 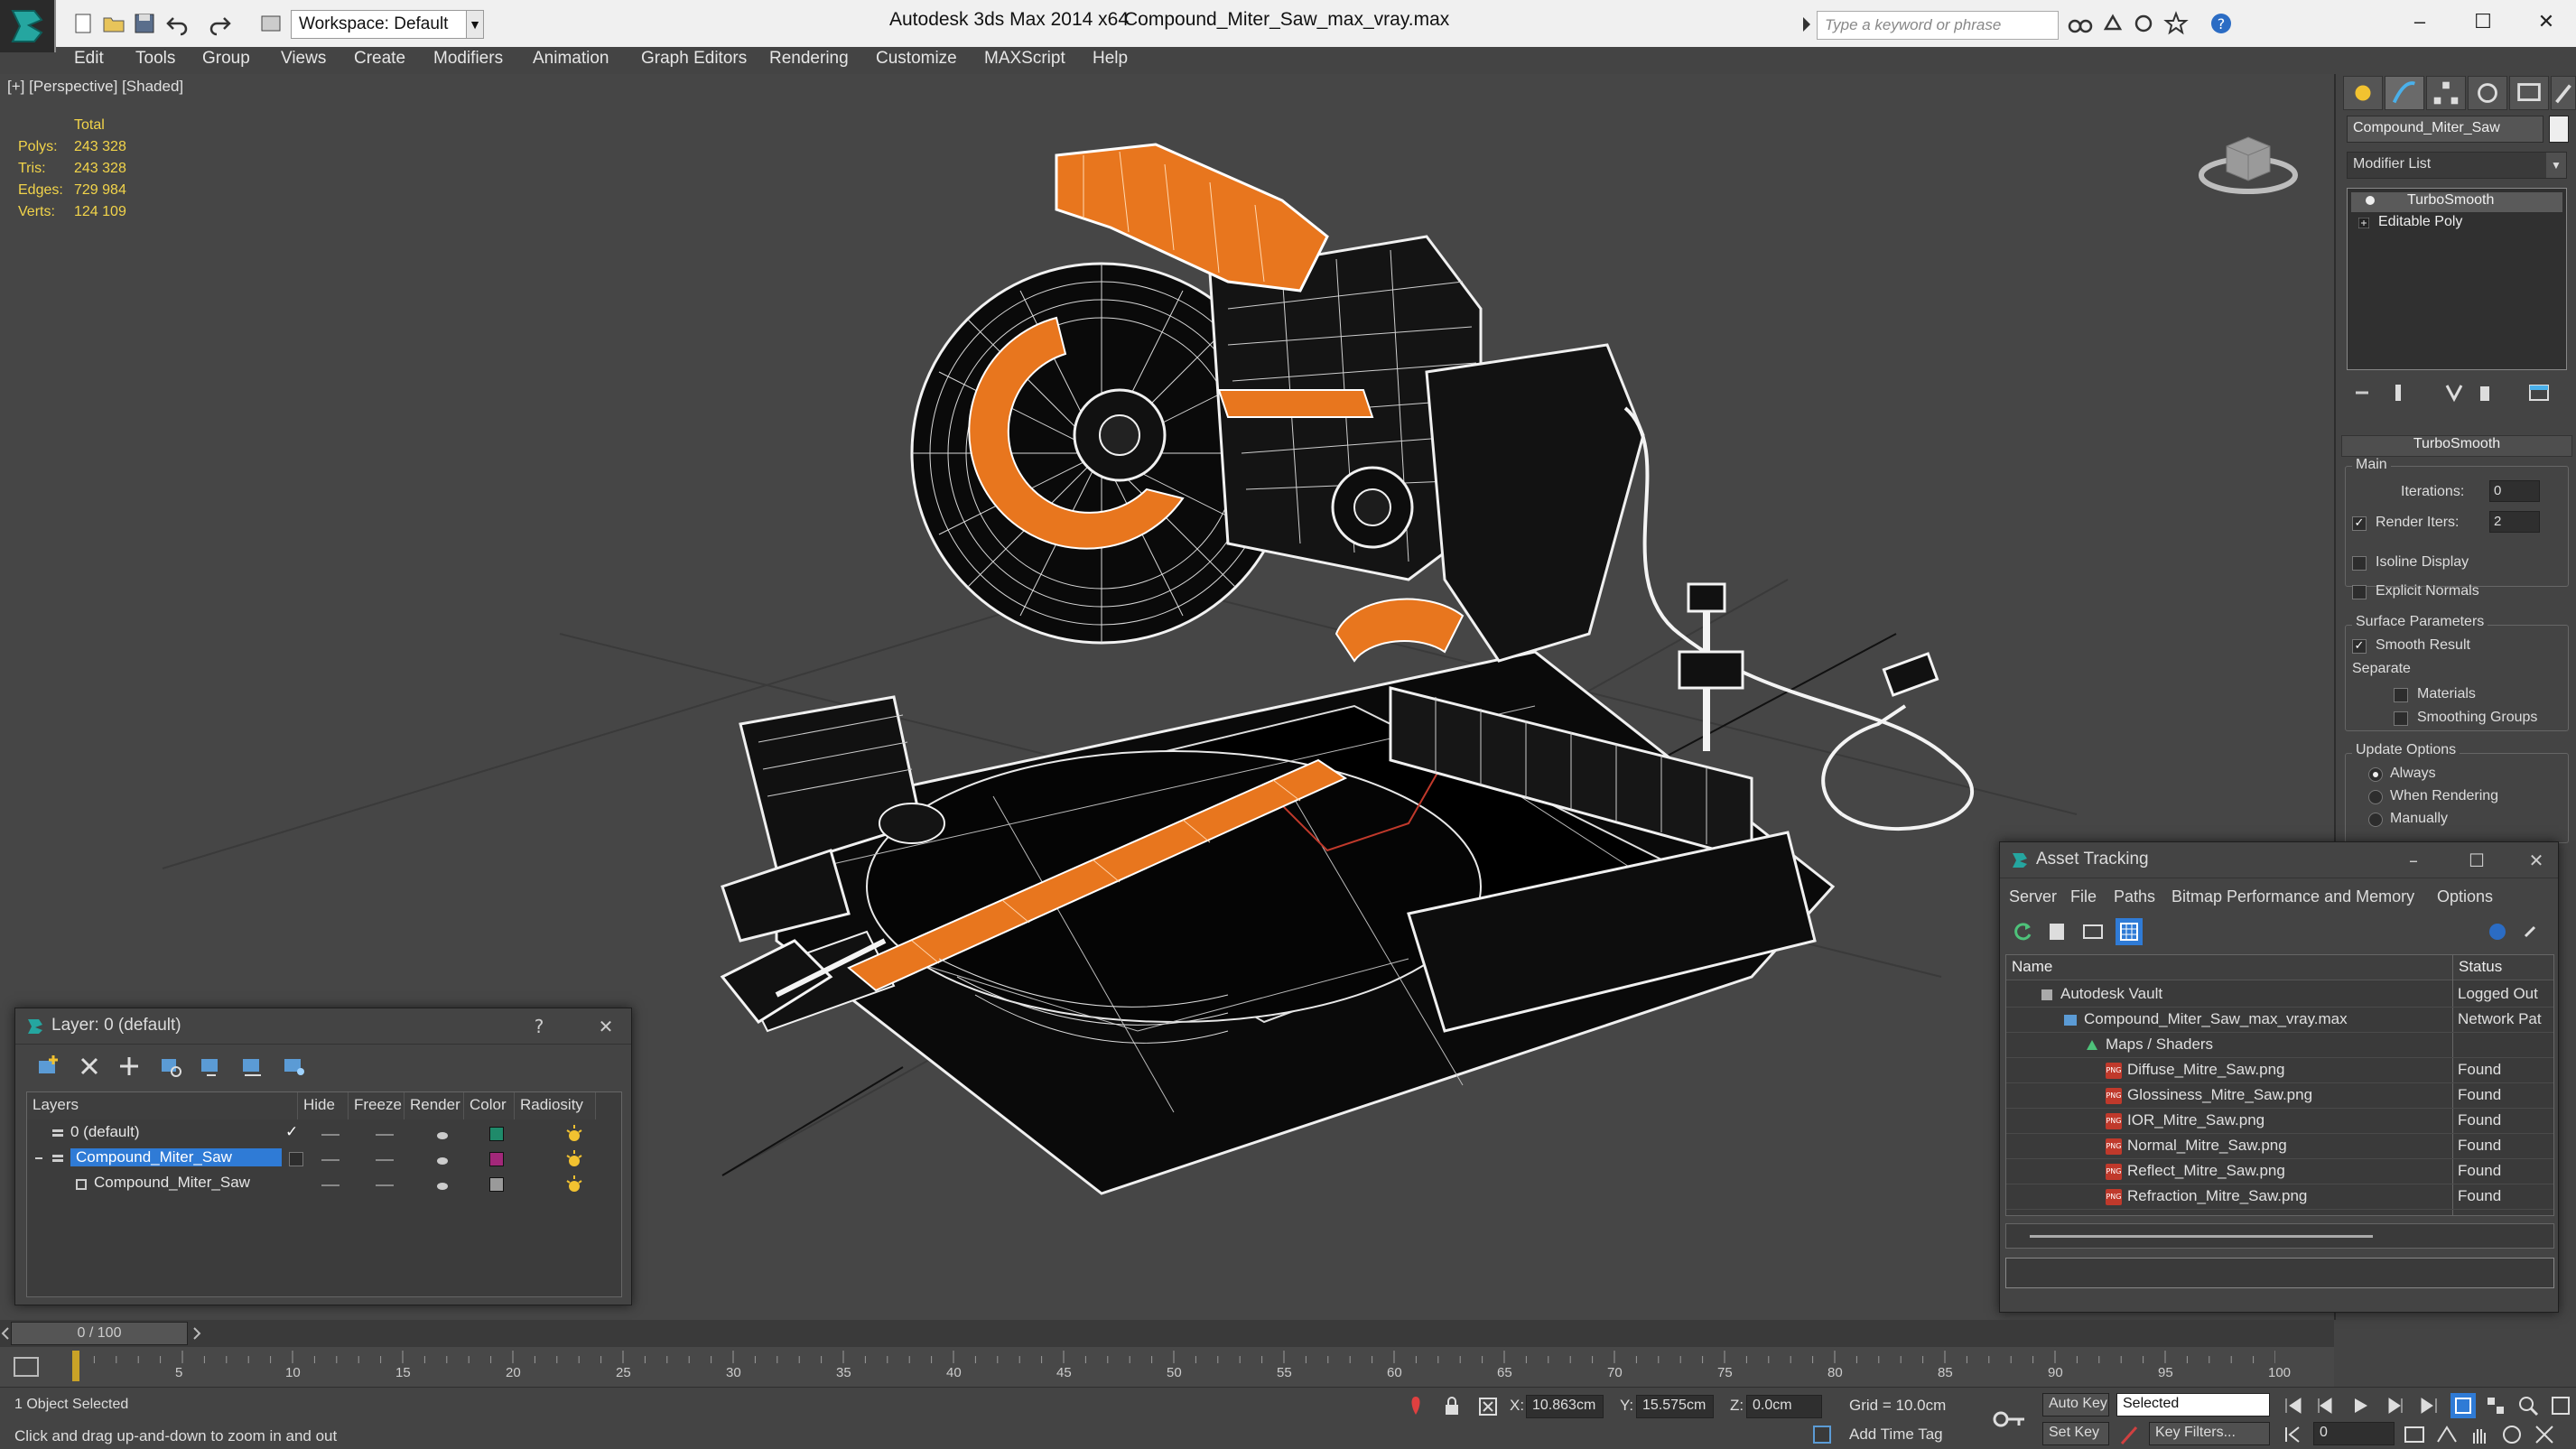 I want to click on asset-row: Autodesk Vault Logged Out, so click(x=2279, y=995).